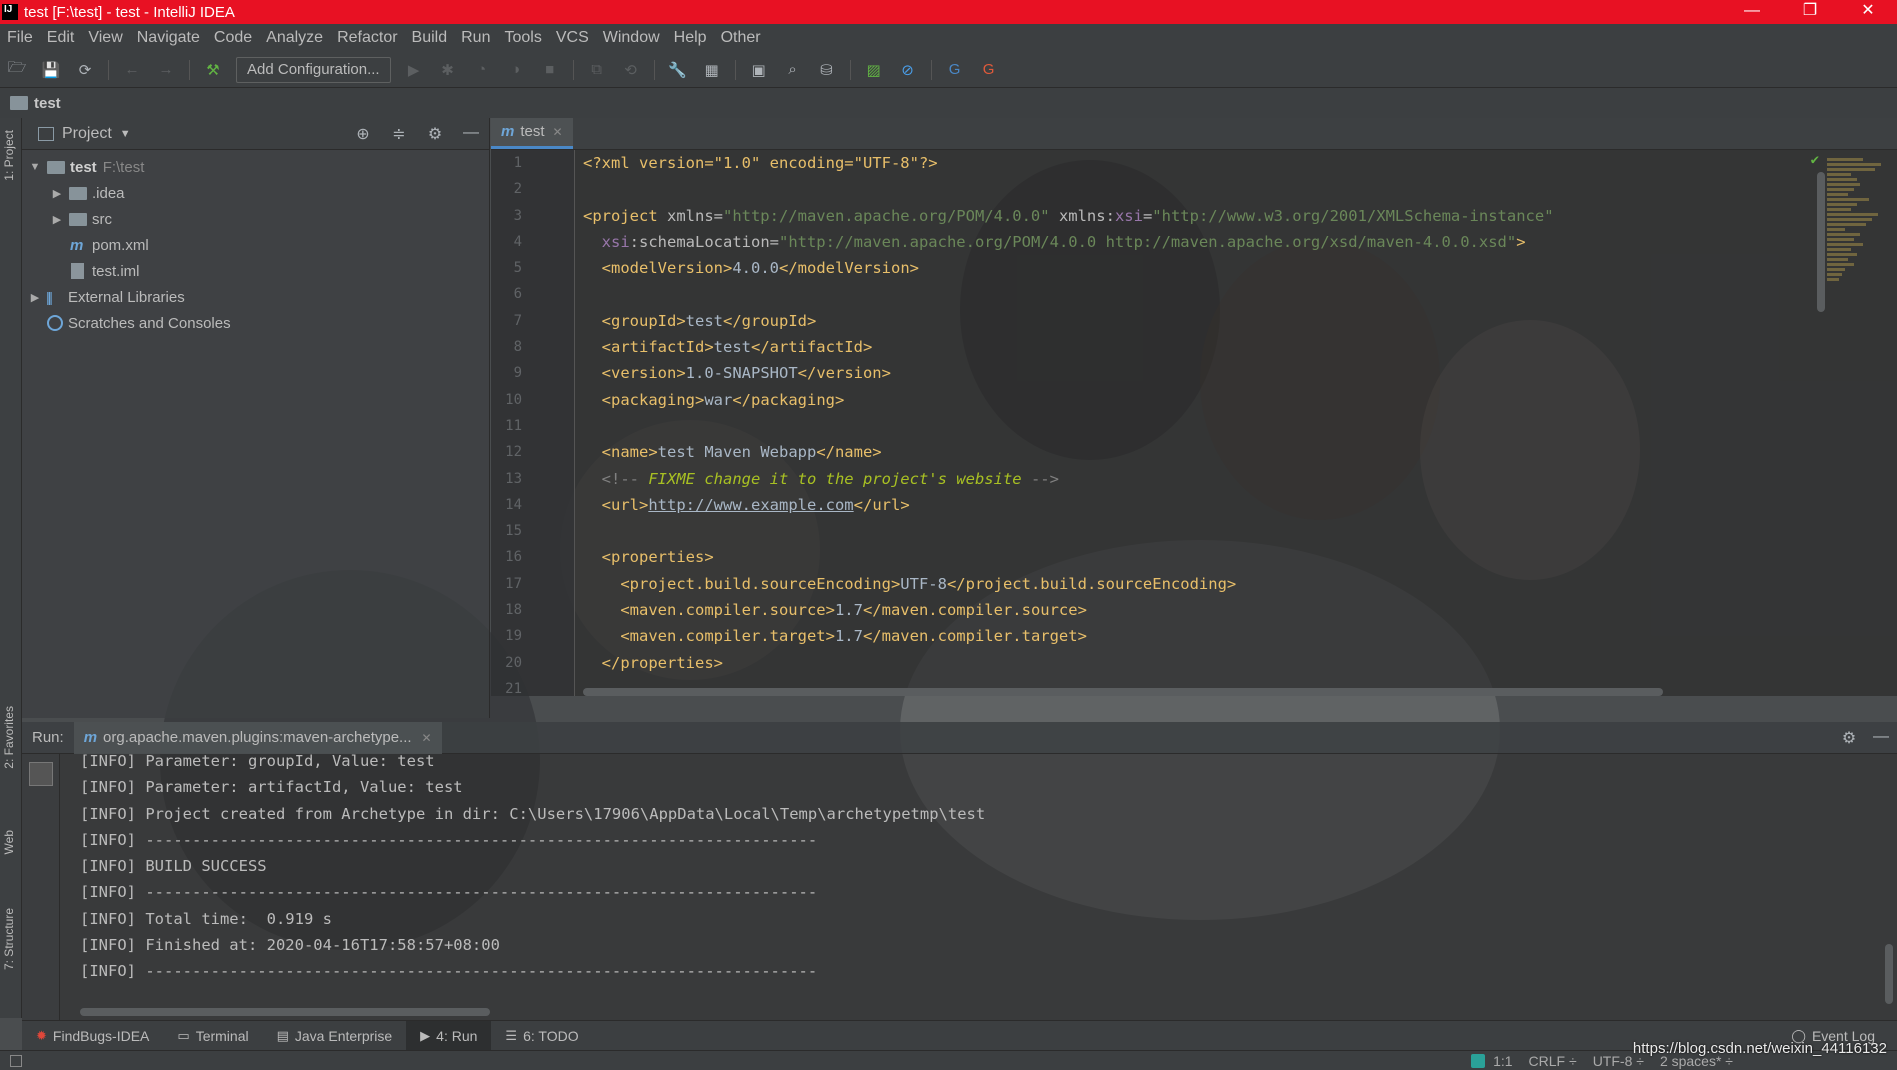 The image size is (1897, 1070). Describe the element at coordinates (1478, 1060) in the screenshot. I see `terminal-status-icon` at that location.